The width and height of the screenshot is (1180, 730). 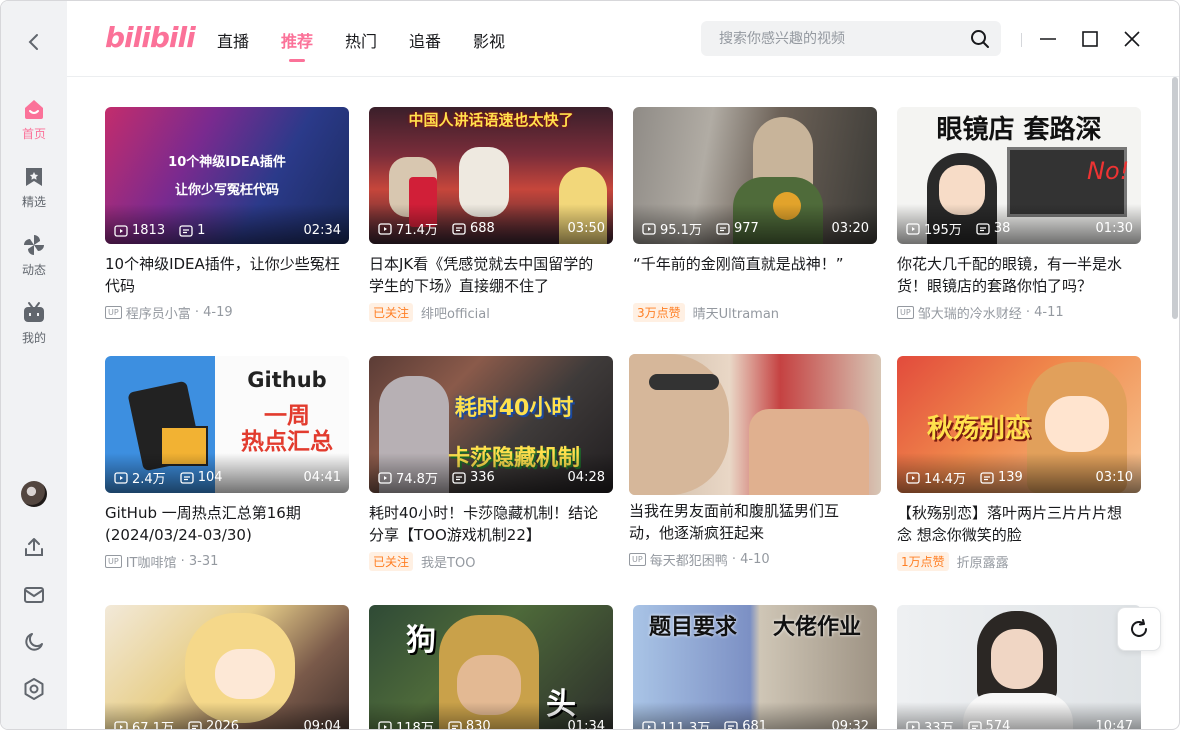 I want to click on thumbnail-text: 让你少写冤枉代码, so click(x=226, y=190).